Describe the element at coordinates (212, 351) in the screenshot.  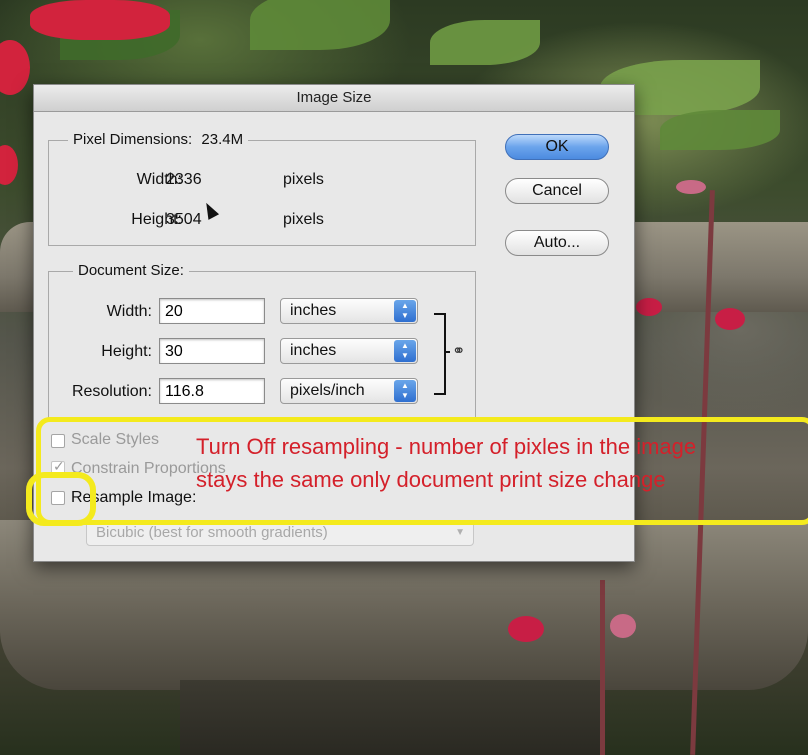
I see `doc-height-input: 30` at that location.